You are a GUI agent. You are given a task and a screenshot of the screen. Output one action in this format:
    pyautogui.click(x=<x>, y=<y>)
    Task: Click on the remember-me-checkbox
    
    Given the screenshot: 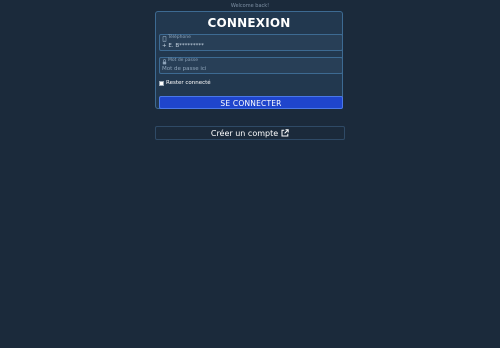 What is the action you would take?
    pyautogui.click(x=161, y=83)
    